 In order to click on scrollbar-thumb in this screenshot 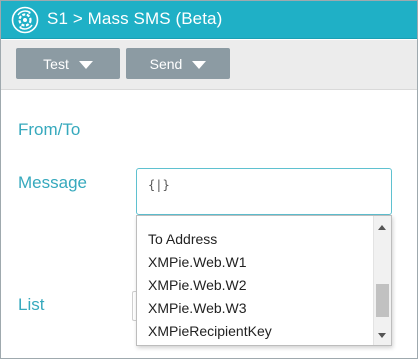, I will do `click(382, 300)`.